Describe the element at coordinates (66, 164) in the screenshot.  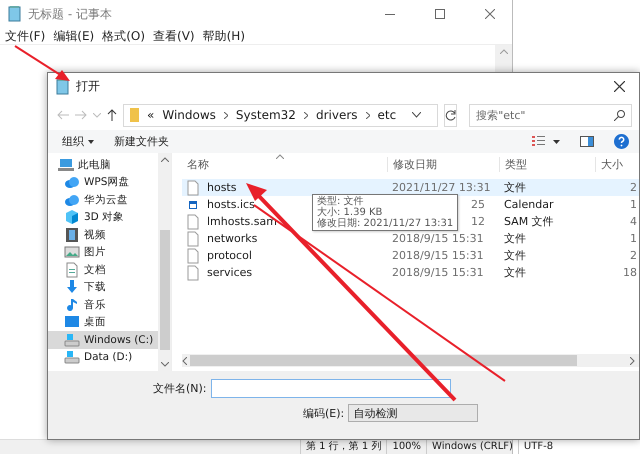
I see `pc-icon` at that location.